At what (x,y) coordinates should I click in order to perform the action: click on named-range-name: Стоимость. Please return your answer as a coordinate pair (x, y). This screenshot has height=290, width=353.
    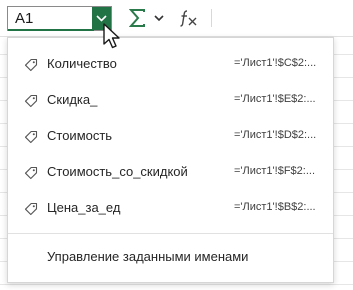
    Looking at the image, I should click on (80, 135).